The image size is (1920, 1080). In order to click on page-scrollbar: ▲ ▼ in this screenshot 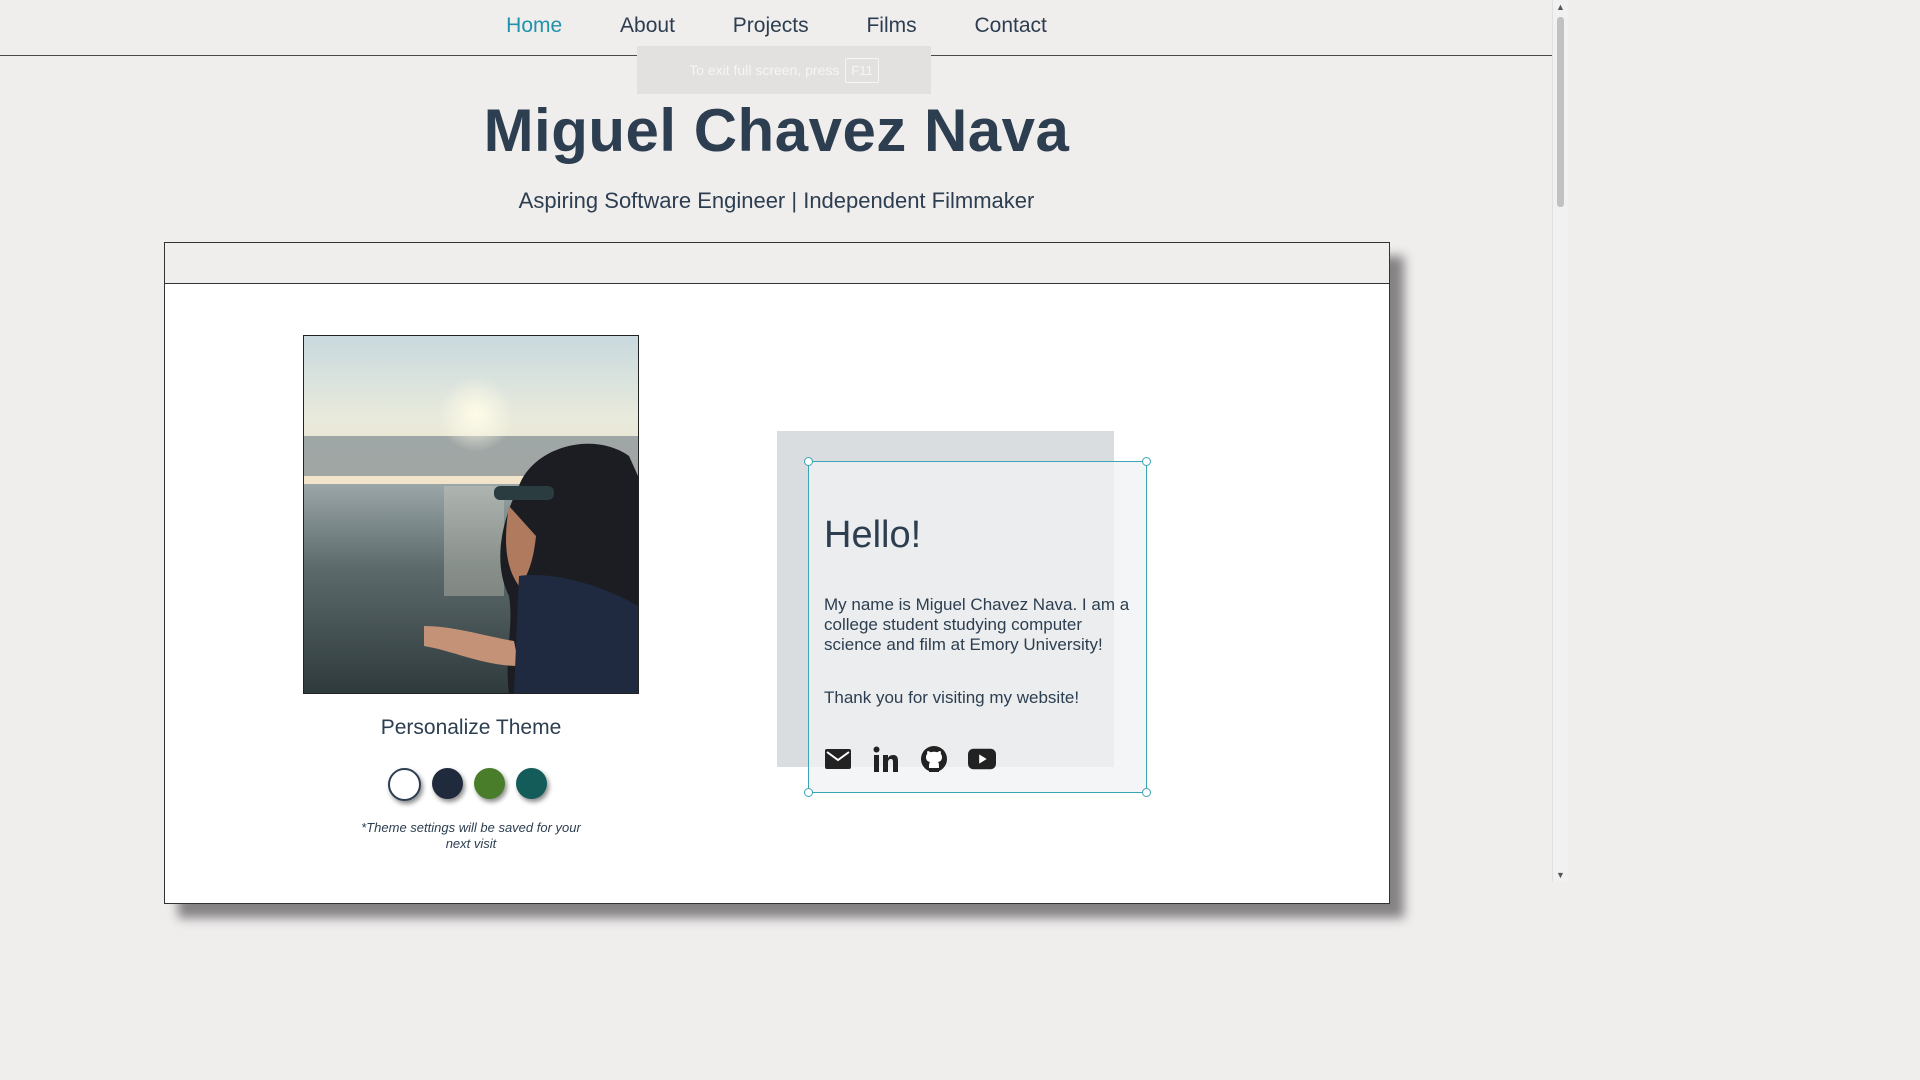, I will do `click(1560, 441)`.